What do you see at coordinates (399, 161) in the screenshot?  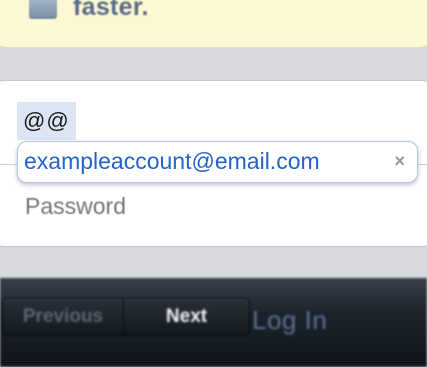 I see `close-icon: ×` at bounding box center [399, 161].